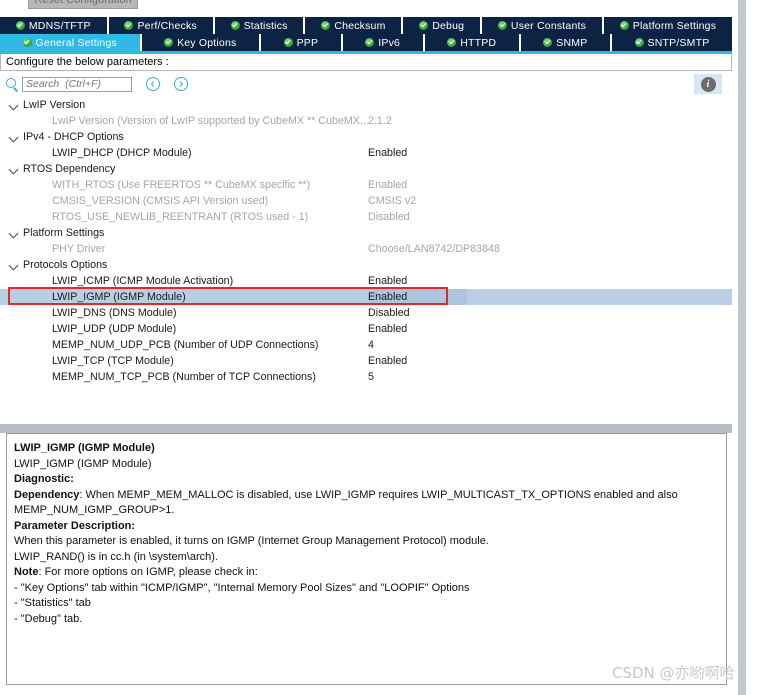 This screenshot has height=695, width=759. Describe the element at coordinates (392, 201) in the screenshot. I see `row-value: CMSIS v2` at that location.